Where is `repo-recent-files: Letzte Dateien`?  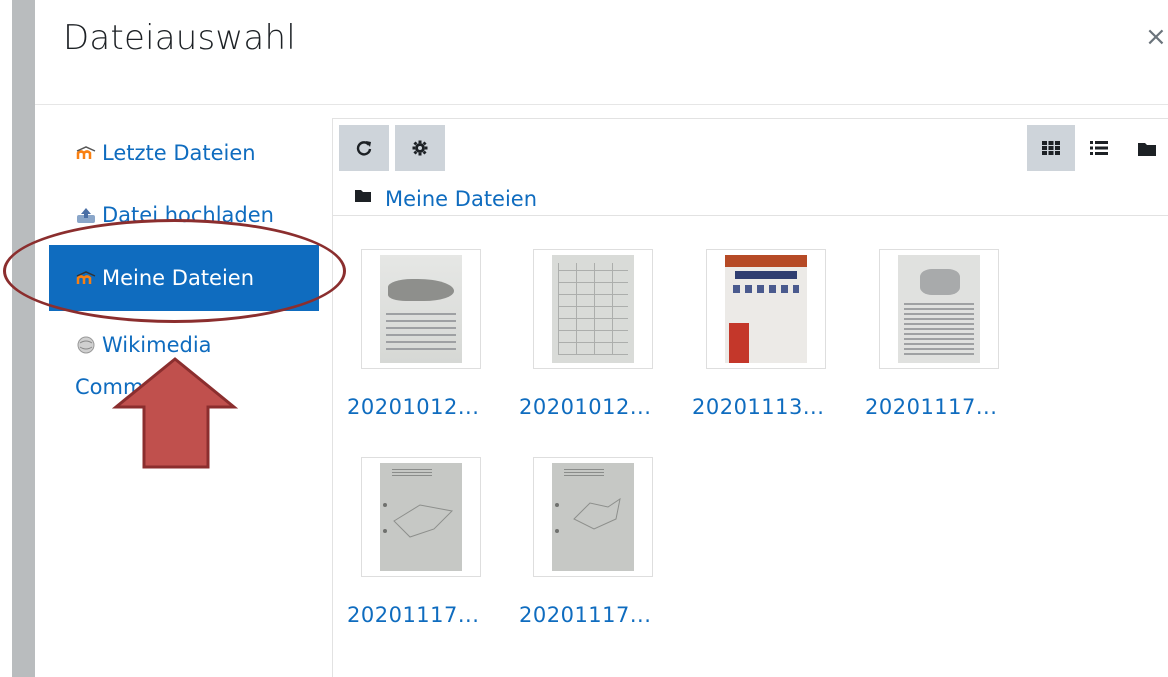 repo-recent-files: Letzte Dateien is located at coordinates (165, 153).